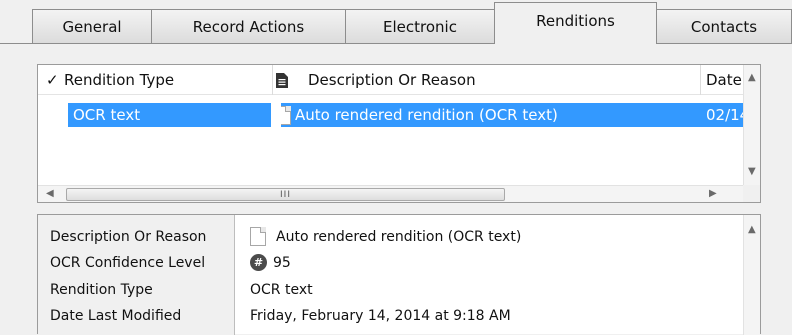 This screenshot has height=335, width=792. What do you see at coordinates (116, 316) in the screenshot?
I see `field-label-date-modified: Date Last Modified` at bounding box center [116, 316].